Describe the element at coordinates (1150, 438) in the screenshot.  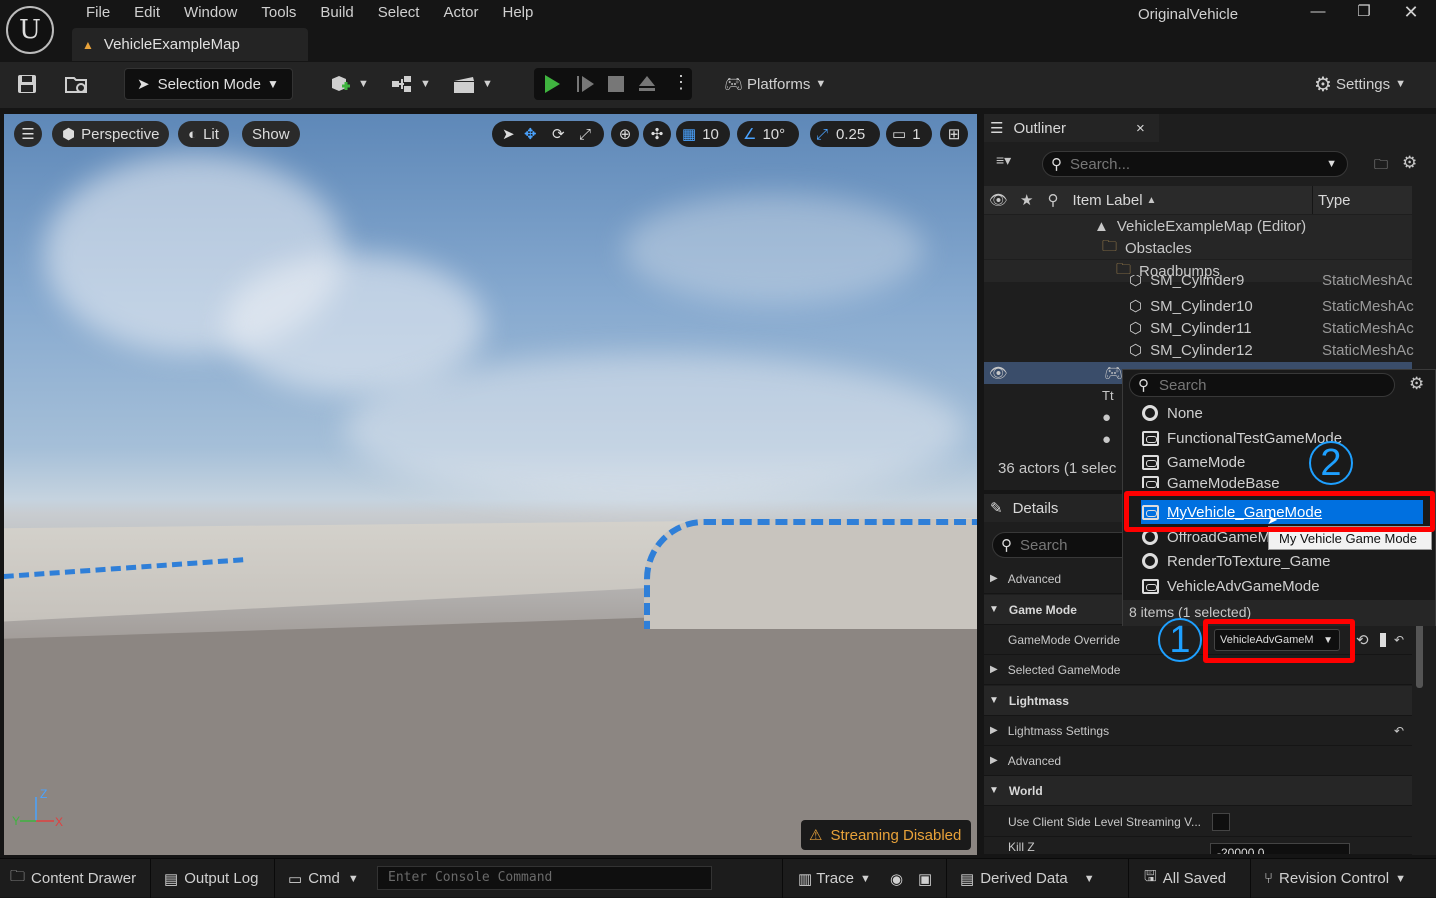
I see `gamemode-icon` at that location.